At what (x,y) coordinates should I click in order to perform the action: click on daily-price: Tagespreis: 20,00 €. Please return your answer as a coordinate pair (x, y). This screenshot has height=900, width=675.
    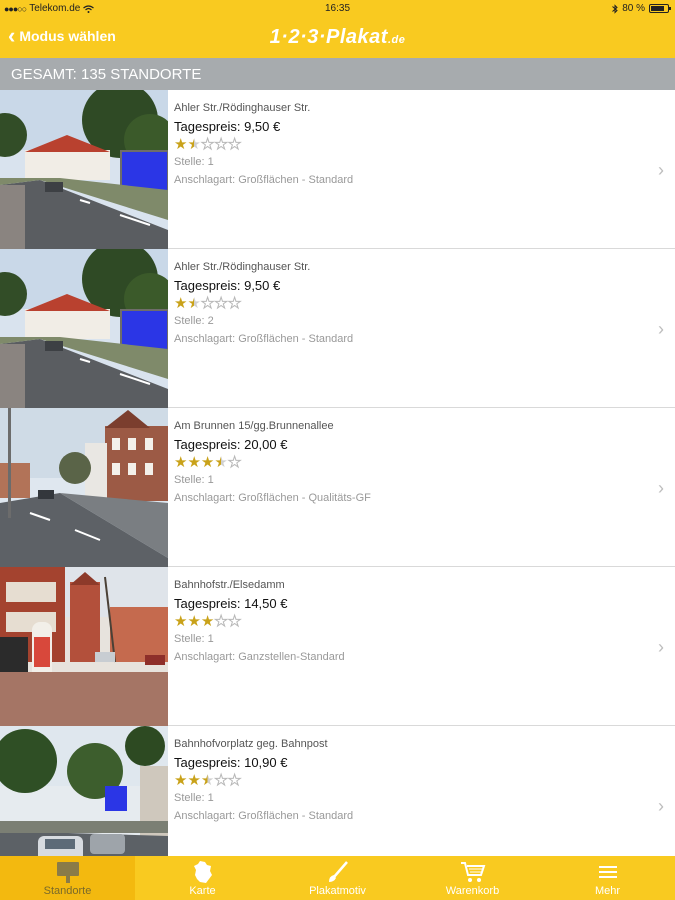
    Looking at the image, I should click on (231, 444).